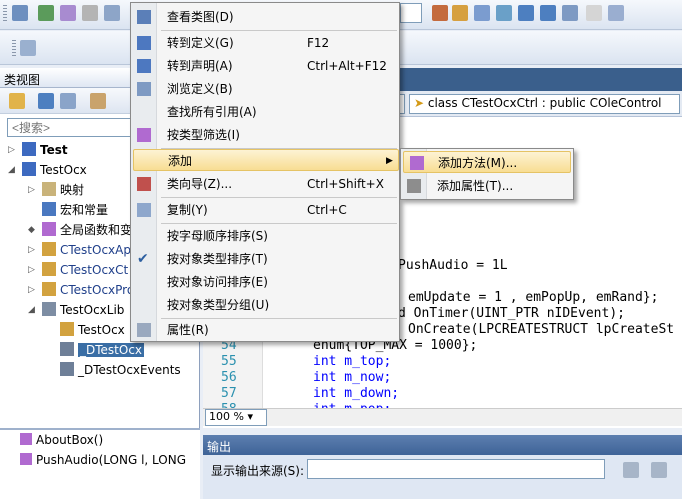  What do you see at coordinates (38, 150) in the screenshot?
I see `tree-item-test: ▷ Test` at bounding box center [38, 150].